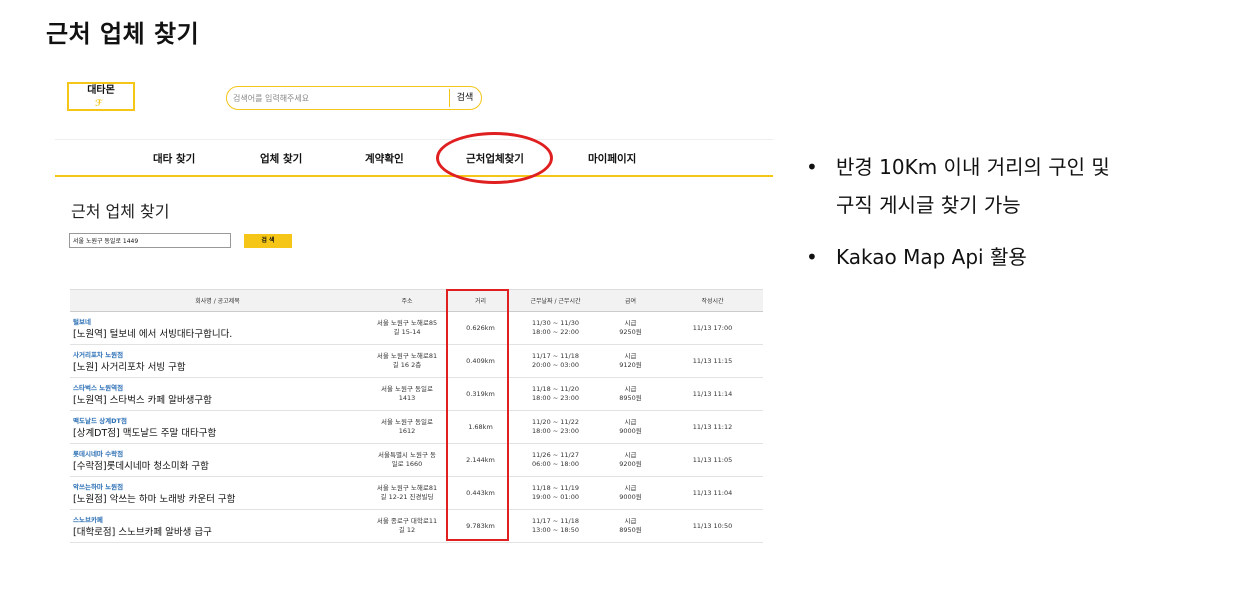 The width and height of the screenshot is (1254, 589). I want to click on pay-amount: 9250원, so click(630, 332).